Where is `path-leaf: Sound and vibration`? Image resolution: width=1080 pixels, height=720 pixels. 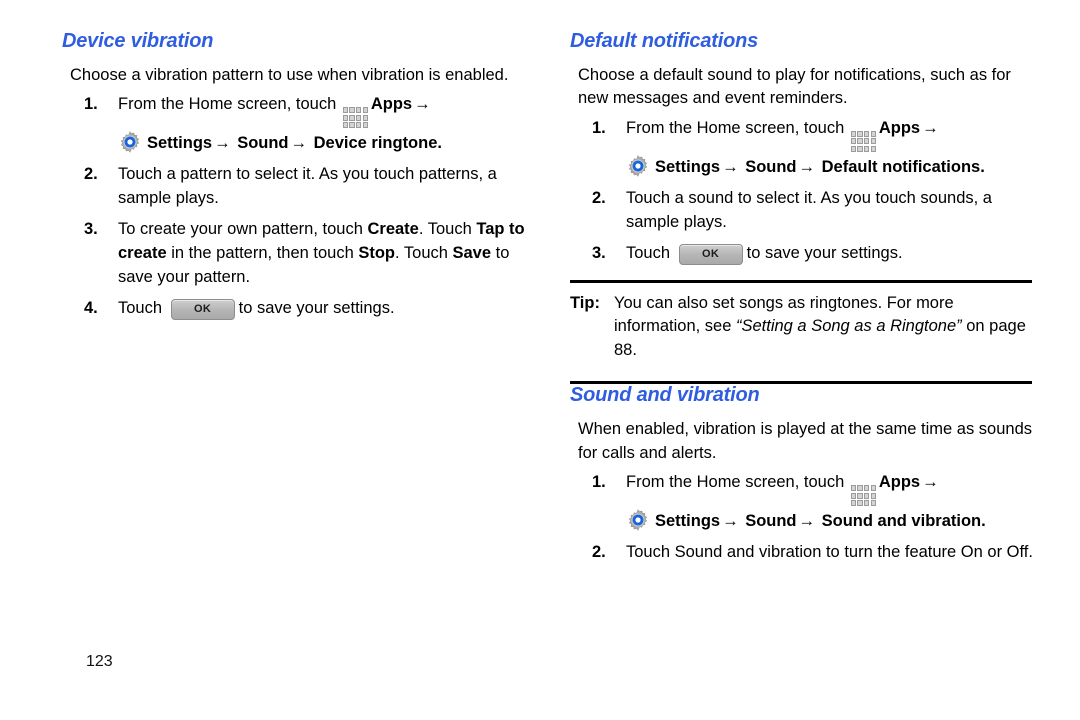
path-leaf: Sound and vibration is located at coordinates (901, 521).